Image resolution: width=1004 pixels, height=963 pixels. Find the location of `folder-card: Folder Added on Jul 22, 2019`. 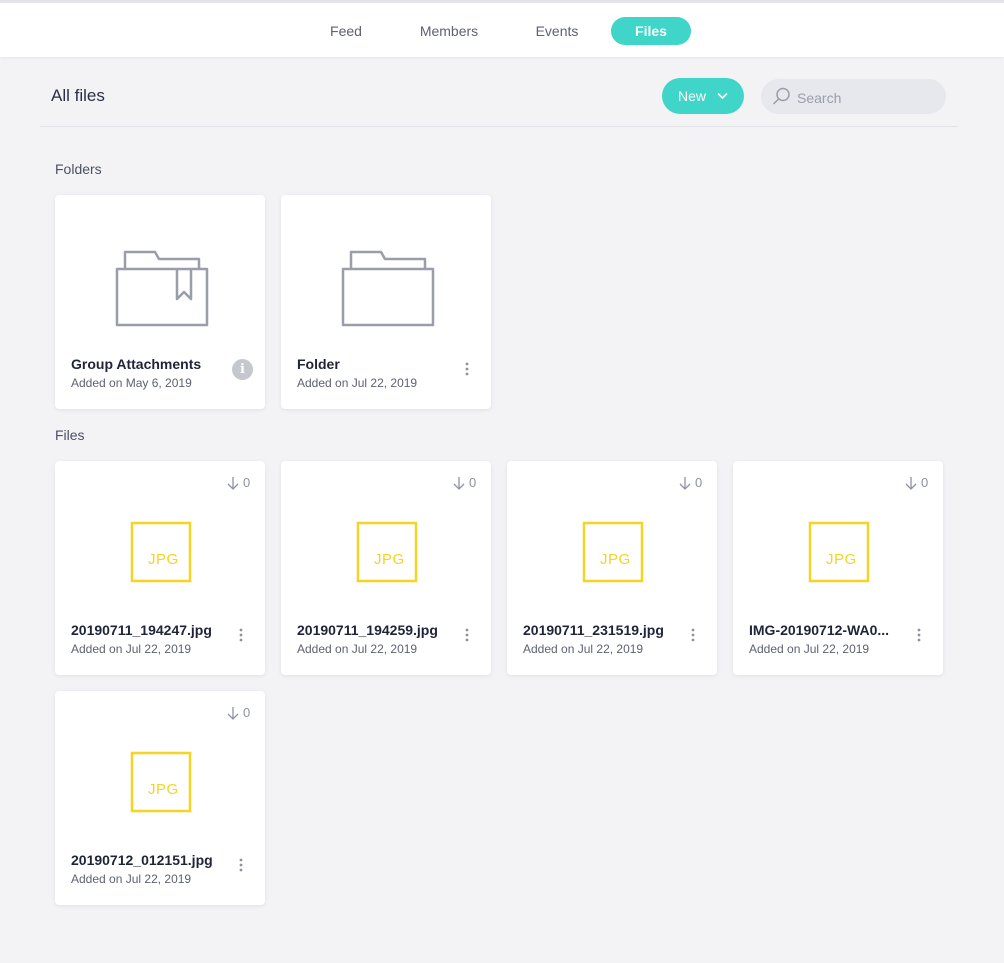

folder-card: Folder Added on Jul 22, 2019 is located at coordinates (386, 302).